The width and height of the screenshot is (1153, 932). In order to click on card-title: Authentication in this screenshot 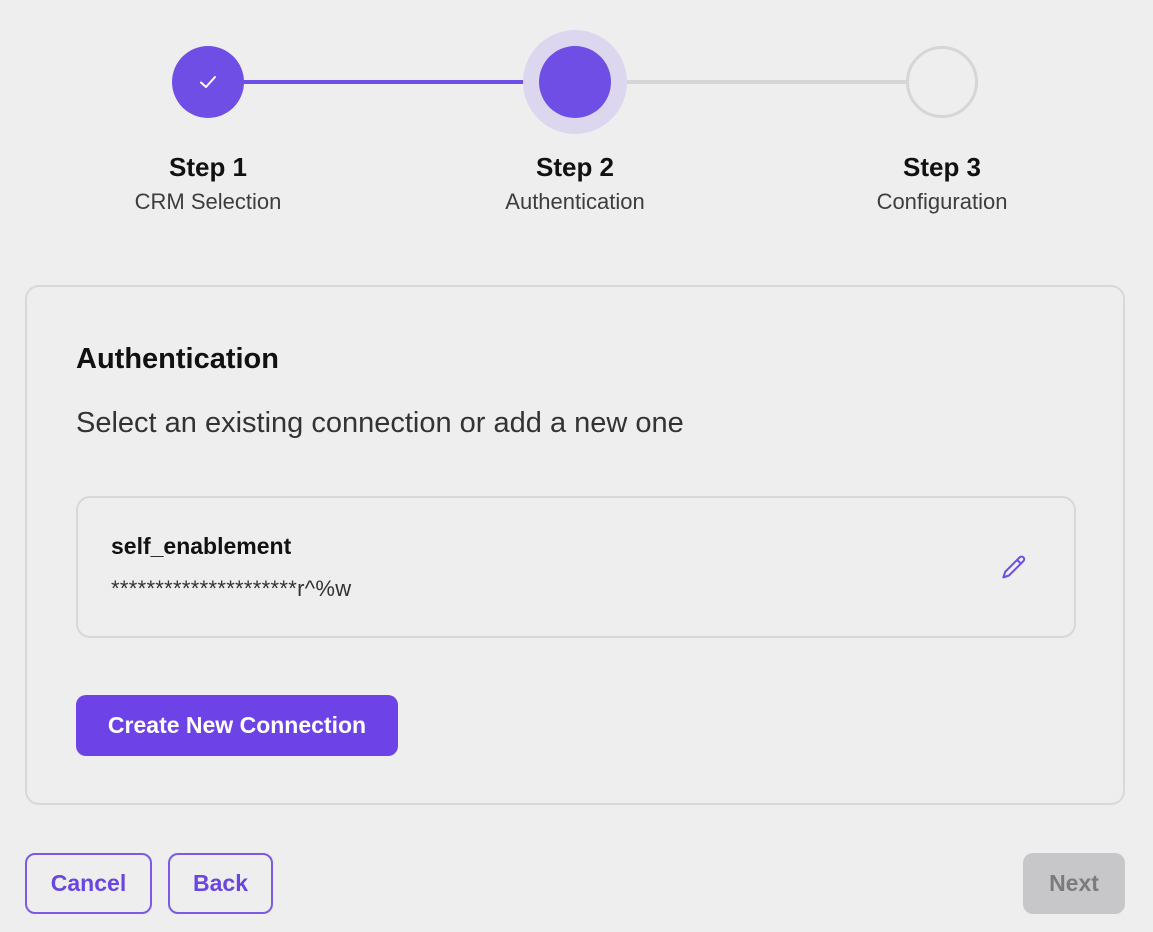, I will do `click(177, 359)`.